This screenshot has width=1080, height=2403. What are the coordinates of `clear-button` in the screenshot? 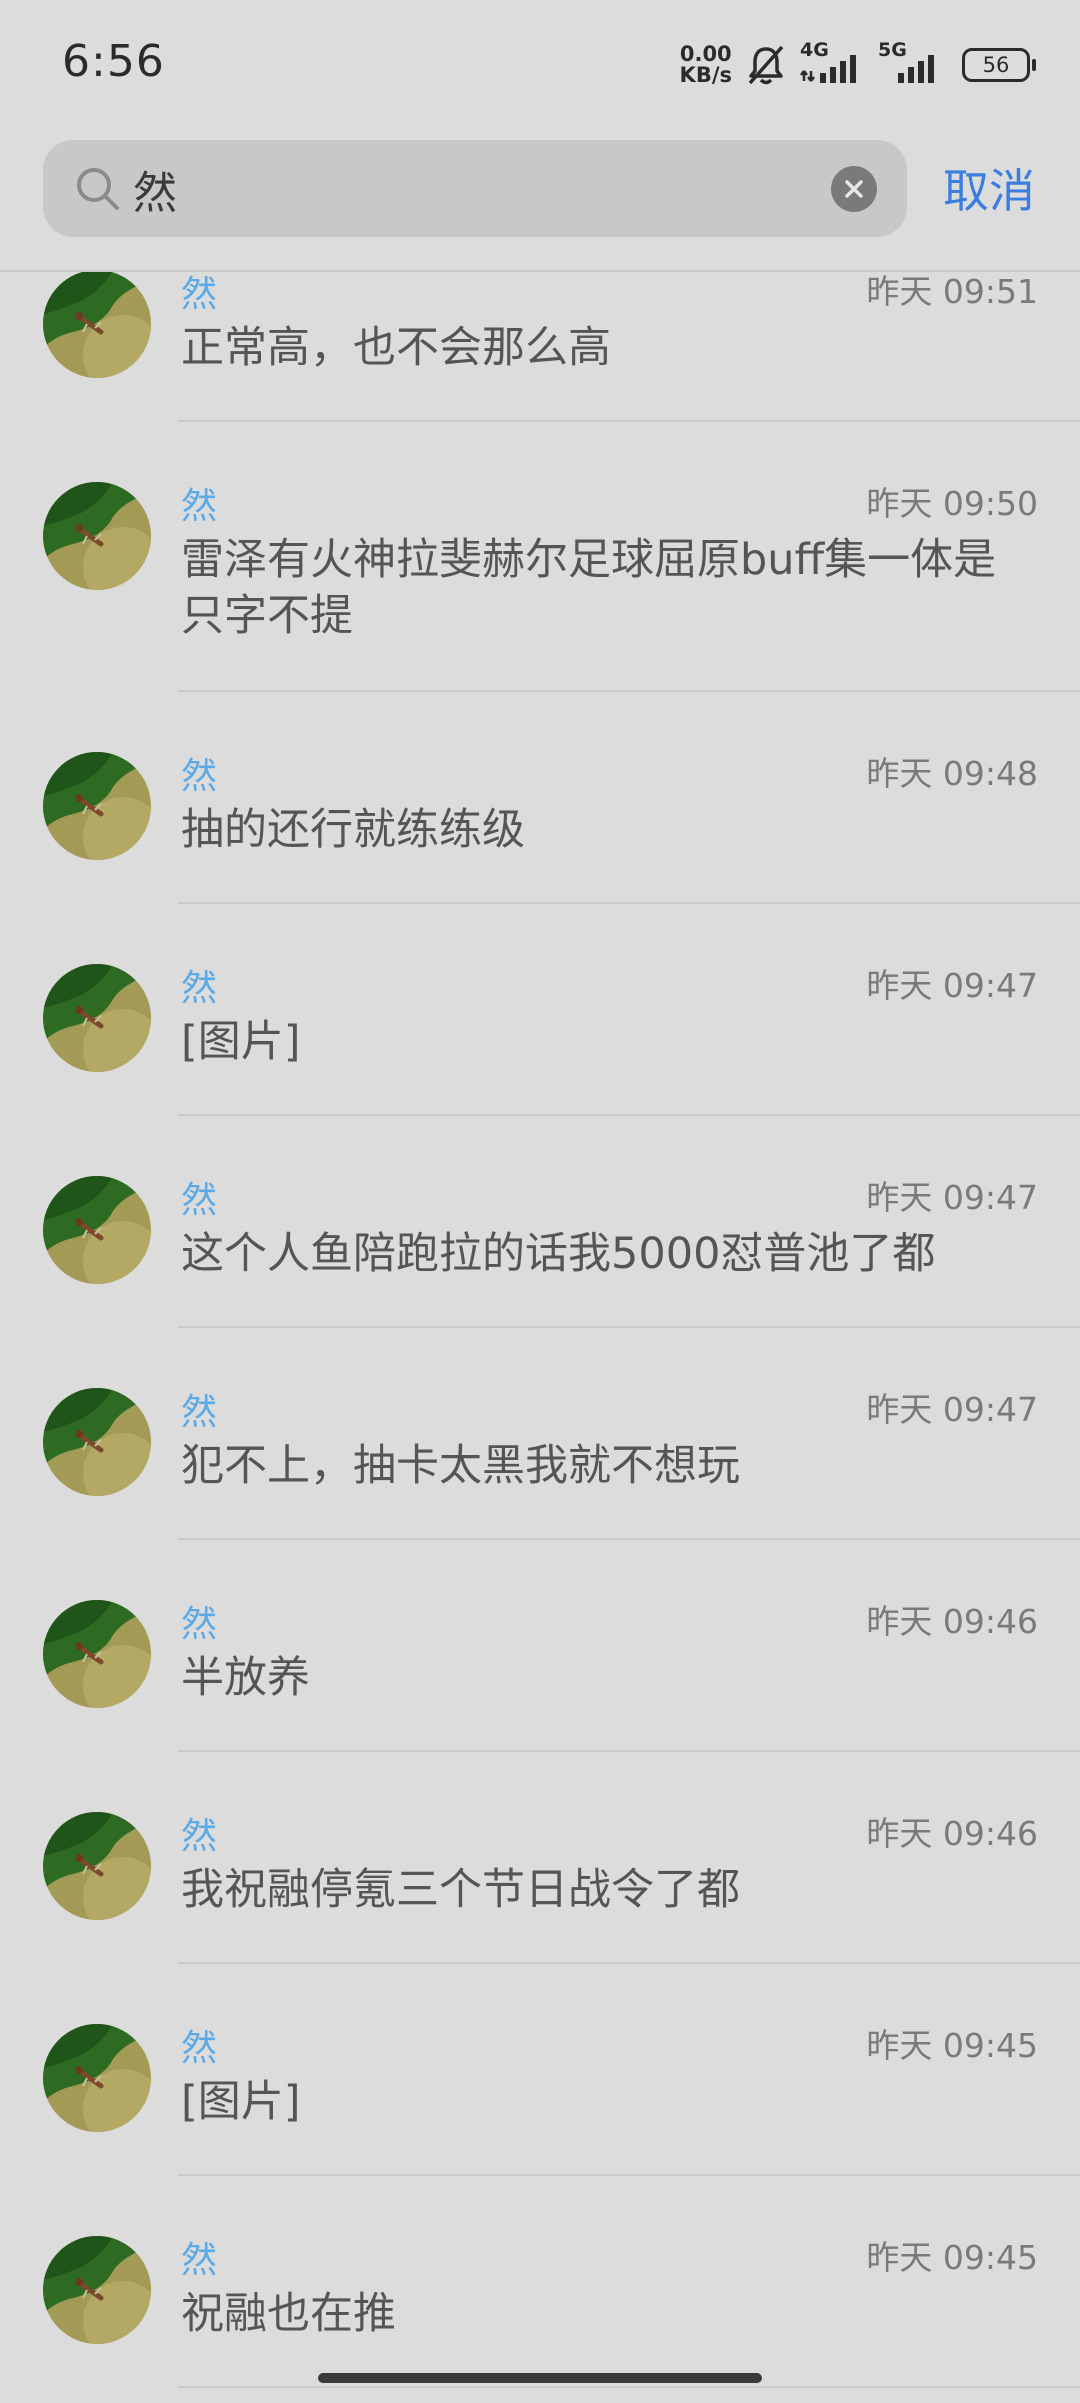 It's located at (854, 189).